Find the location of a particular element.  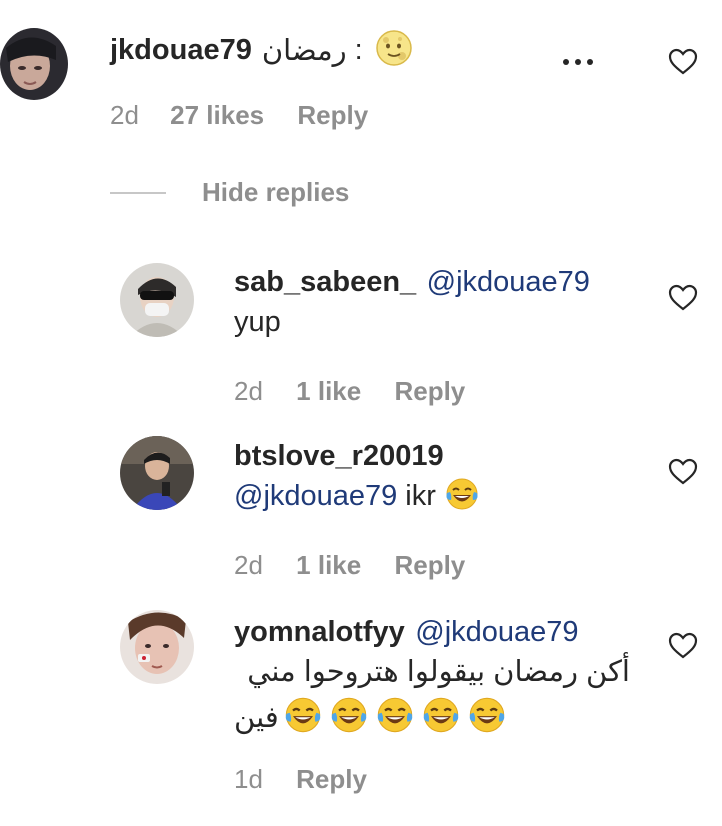

reply-body: @jkdouae79 ikr is located at coordinates (357, 496).